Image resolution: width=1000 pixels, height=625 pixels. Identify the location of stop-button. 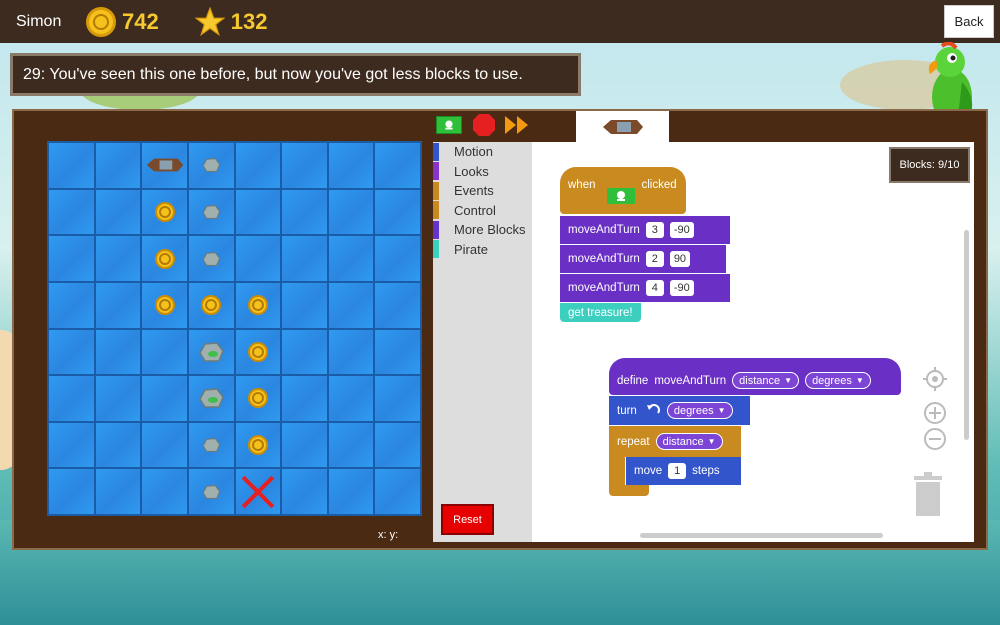
(484, 125).